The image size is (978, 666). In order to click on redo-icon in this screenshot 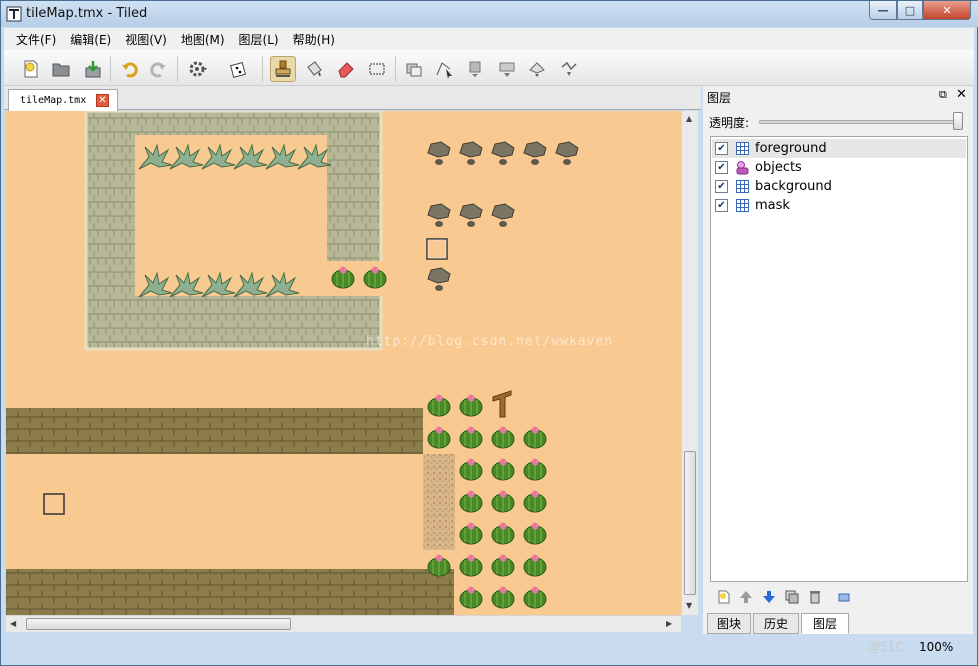, I will do `click(158, 69)`.